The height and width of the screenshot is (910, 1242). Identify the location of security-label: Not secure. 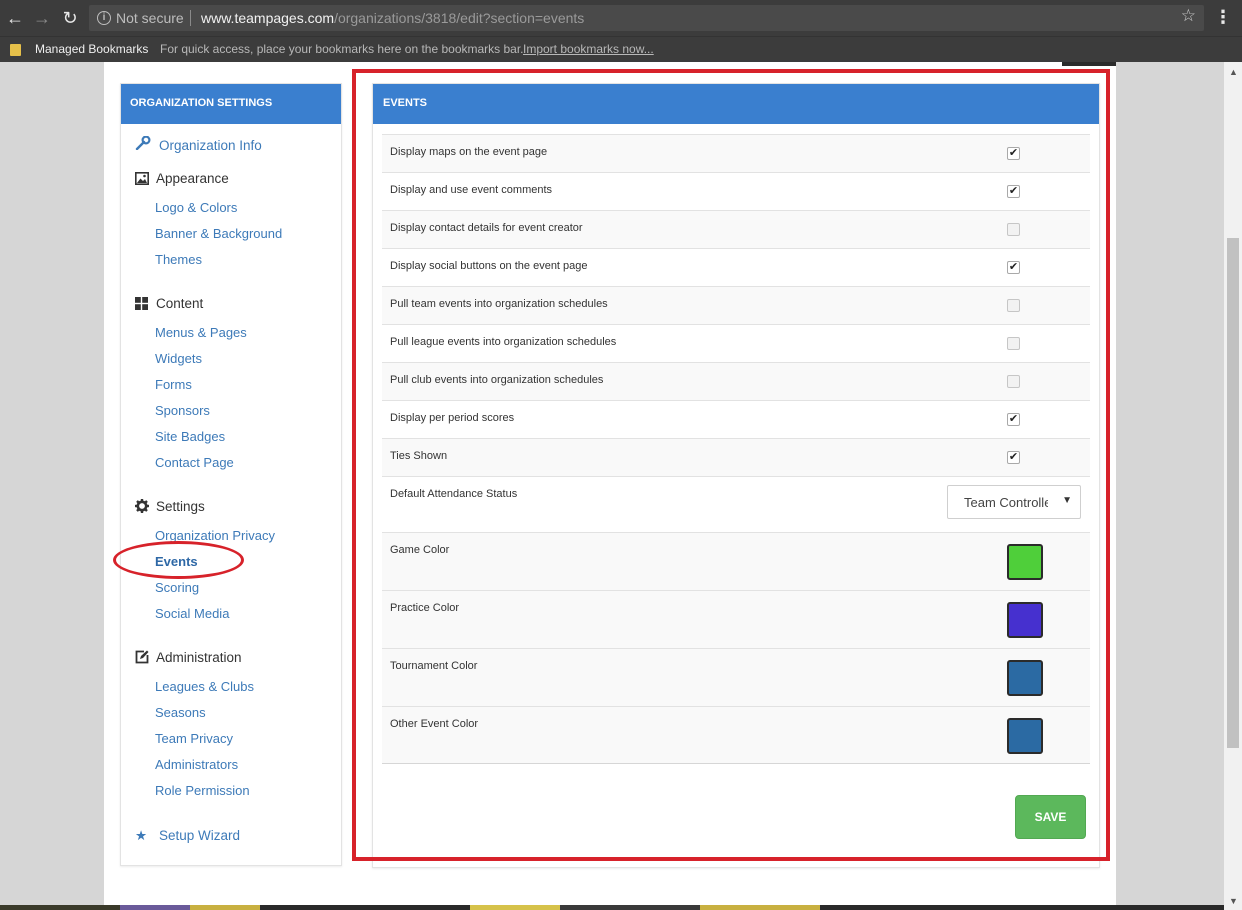
(150, 18).